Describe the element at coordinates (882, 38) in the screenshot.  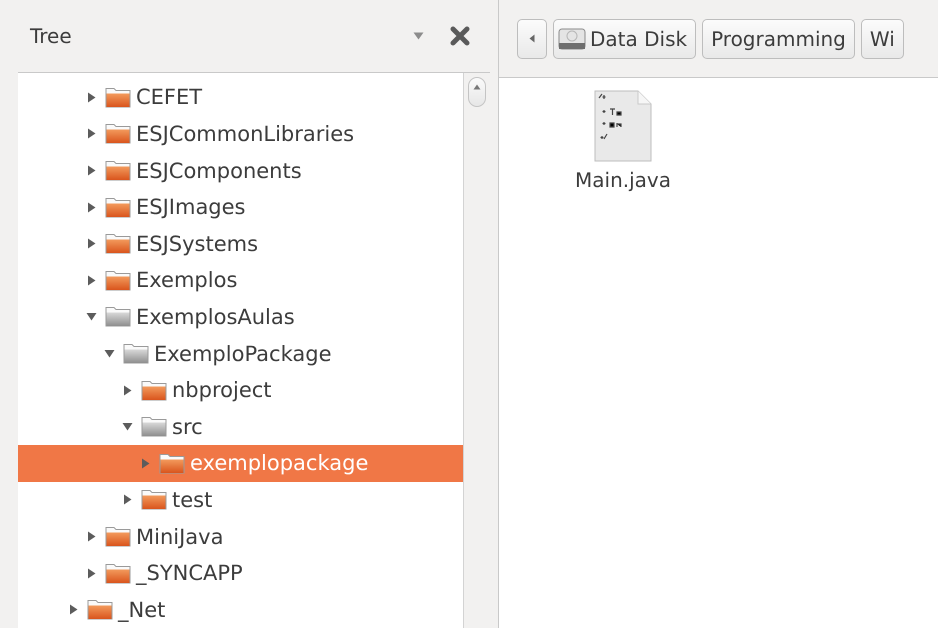
I see `path-button: Wi` at that location.